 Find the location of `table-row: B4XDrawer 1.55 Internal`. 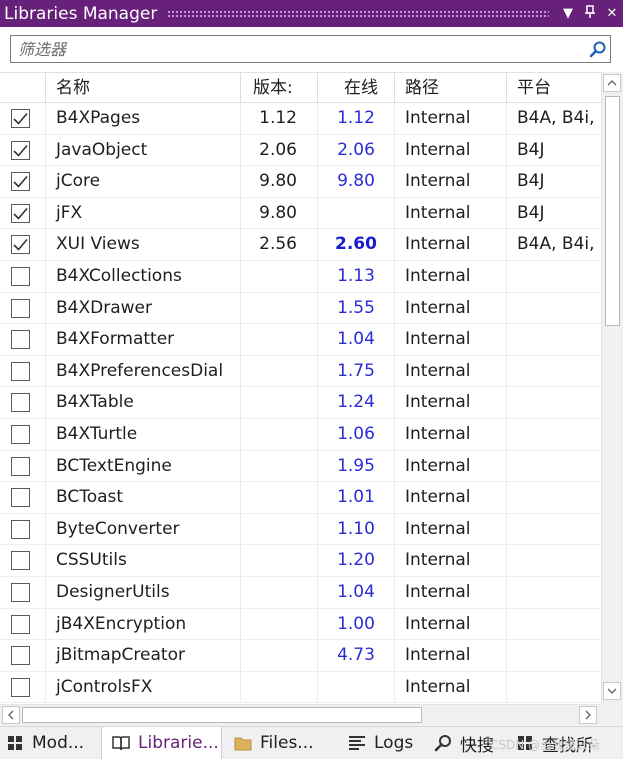

table-row: B4XDrawer 1.55 Internal is located at coordinates (300, 308).